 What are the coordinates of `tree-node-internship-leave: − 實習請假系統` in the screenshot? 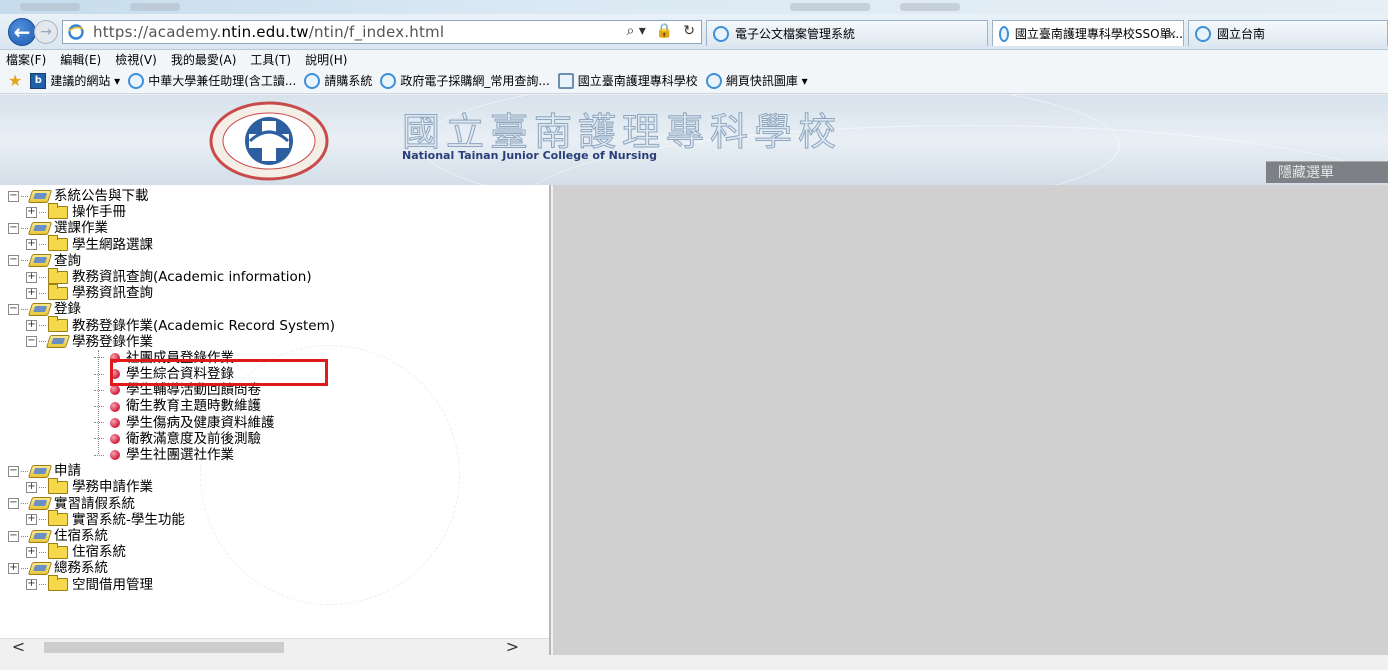 It's located at (171, 504).